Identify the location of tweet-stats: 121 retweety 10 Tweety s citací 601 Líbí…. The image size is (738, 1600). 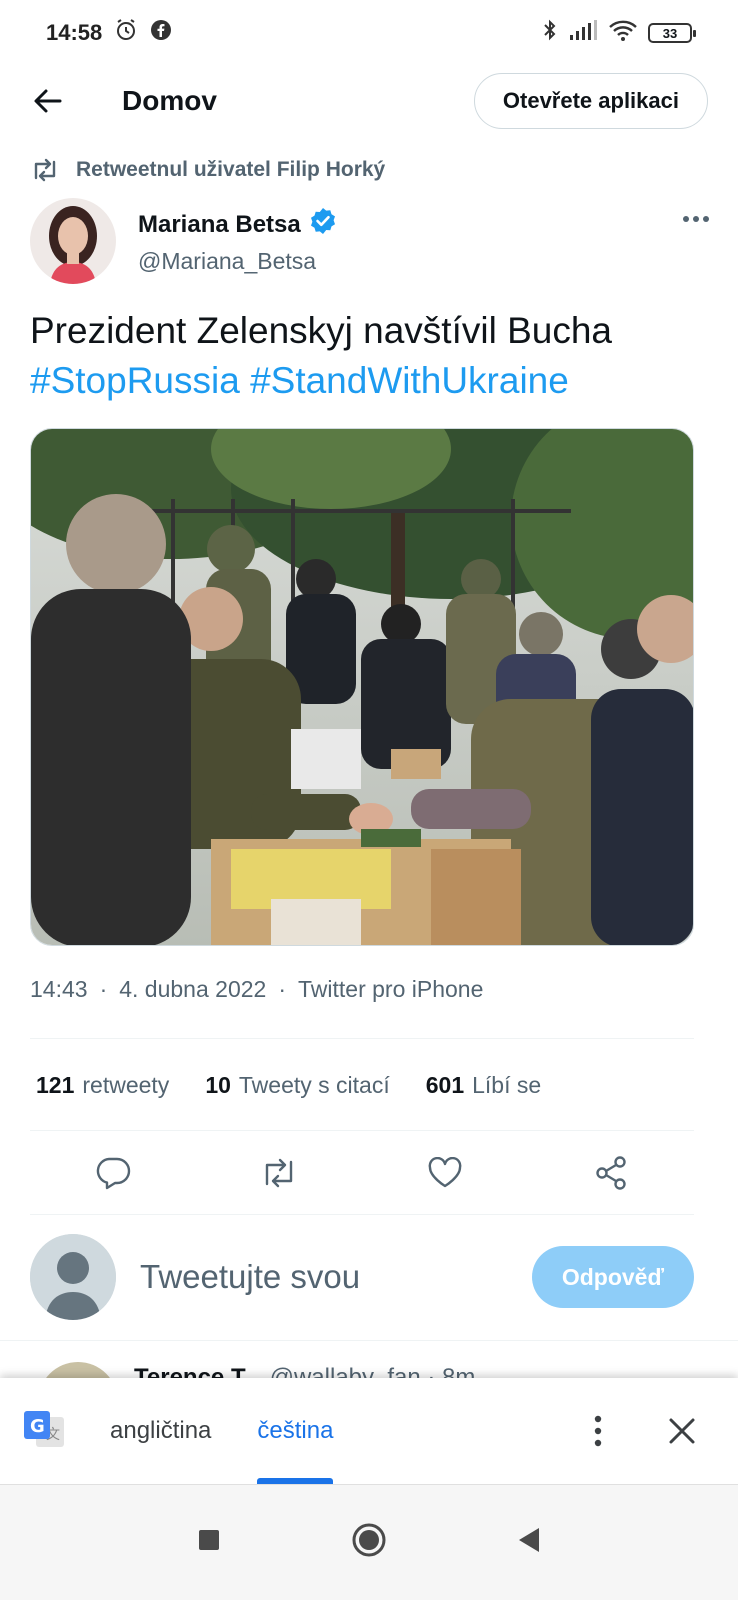
(288, 1085).